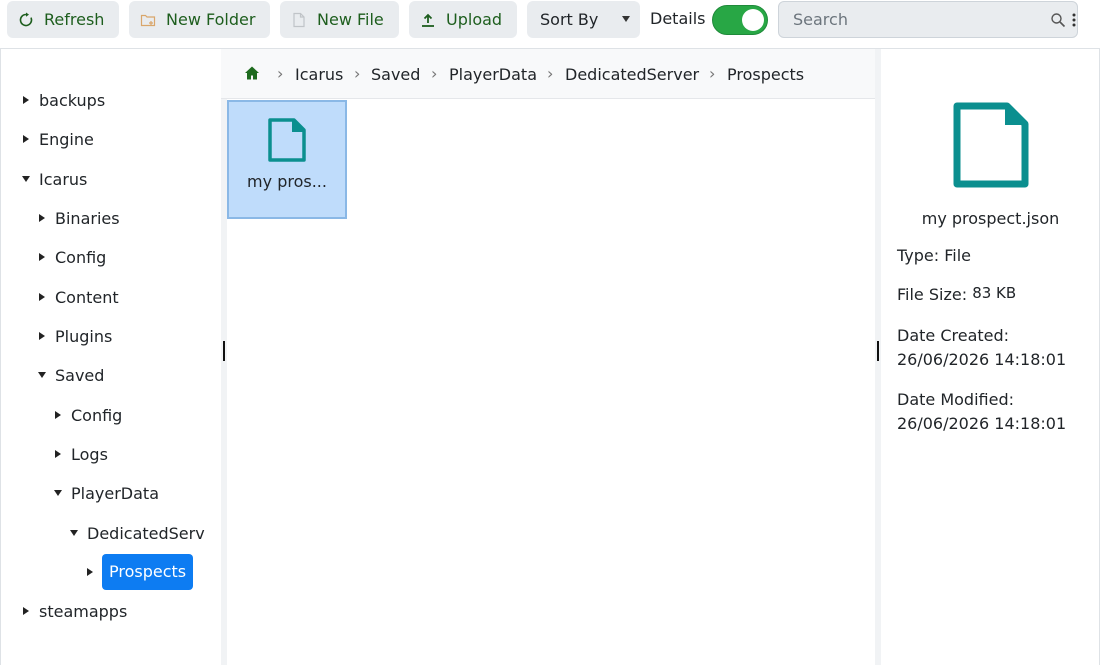  What do you see at coordinates (982, 423) in the screenshot?
I see `modified-value: 26/06/2026 14:18:01` at bounding box center [982, 423].